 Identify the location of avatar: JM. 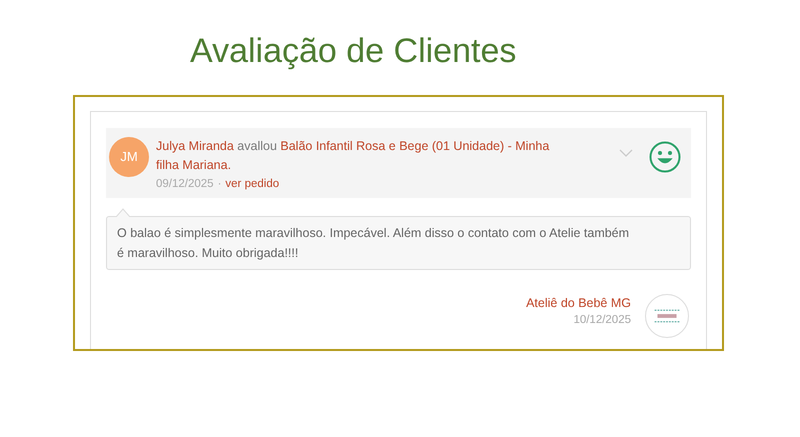
(129, 157).